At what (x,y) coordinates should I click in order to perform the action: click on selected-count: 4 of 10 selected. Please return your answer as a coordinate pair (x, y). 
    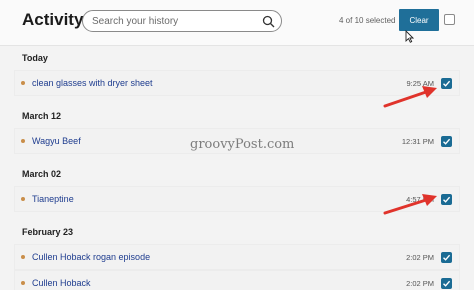
    Looking at the image, I should click on (367, 20).